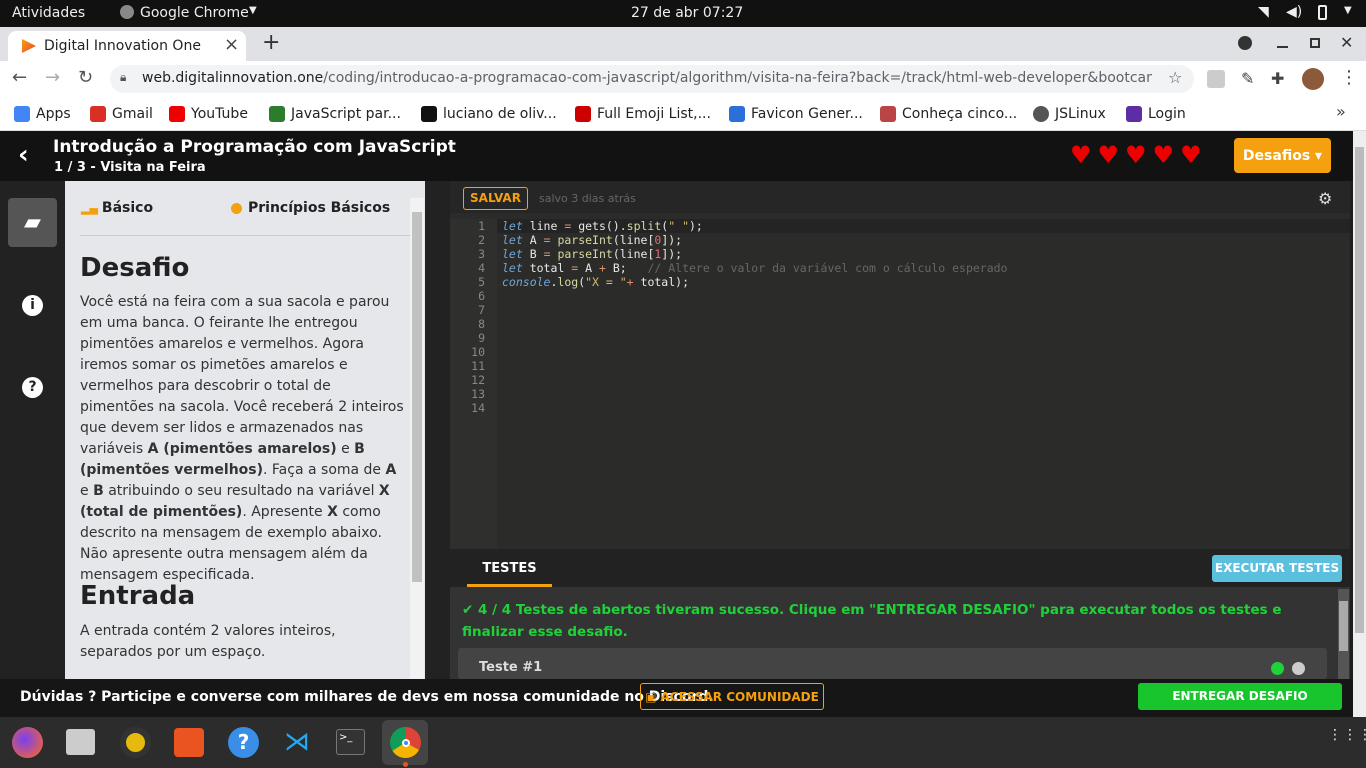  Describe the element at coordinates (32, 222) in the screenshot. I see `book-icon: ▰` at that location.